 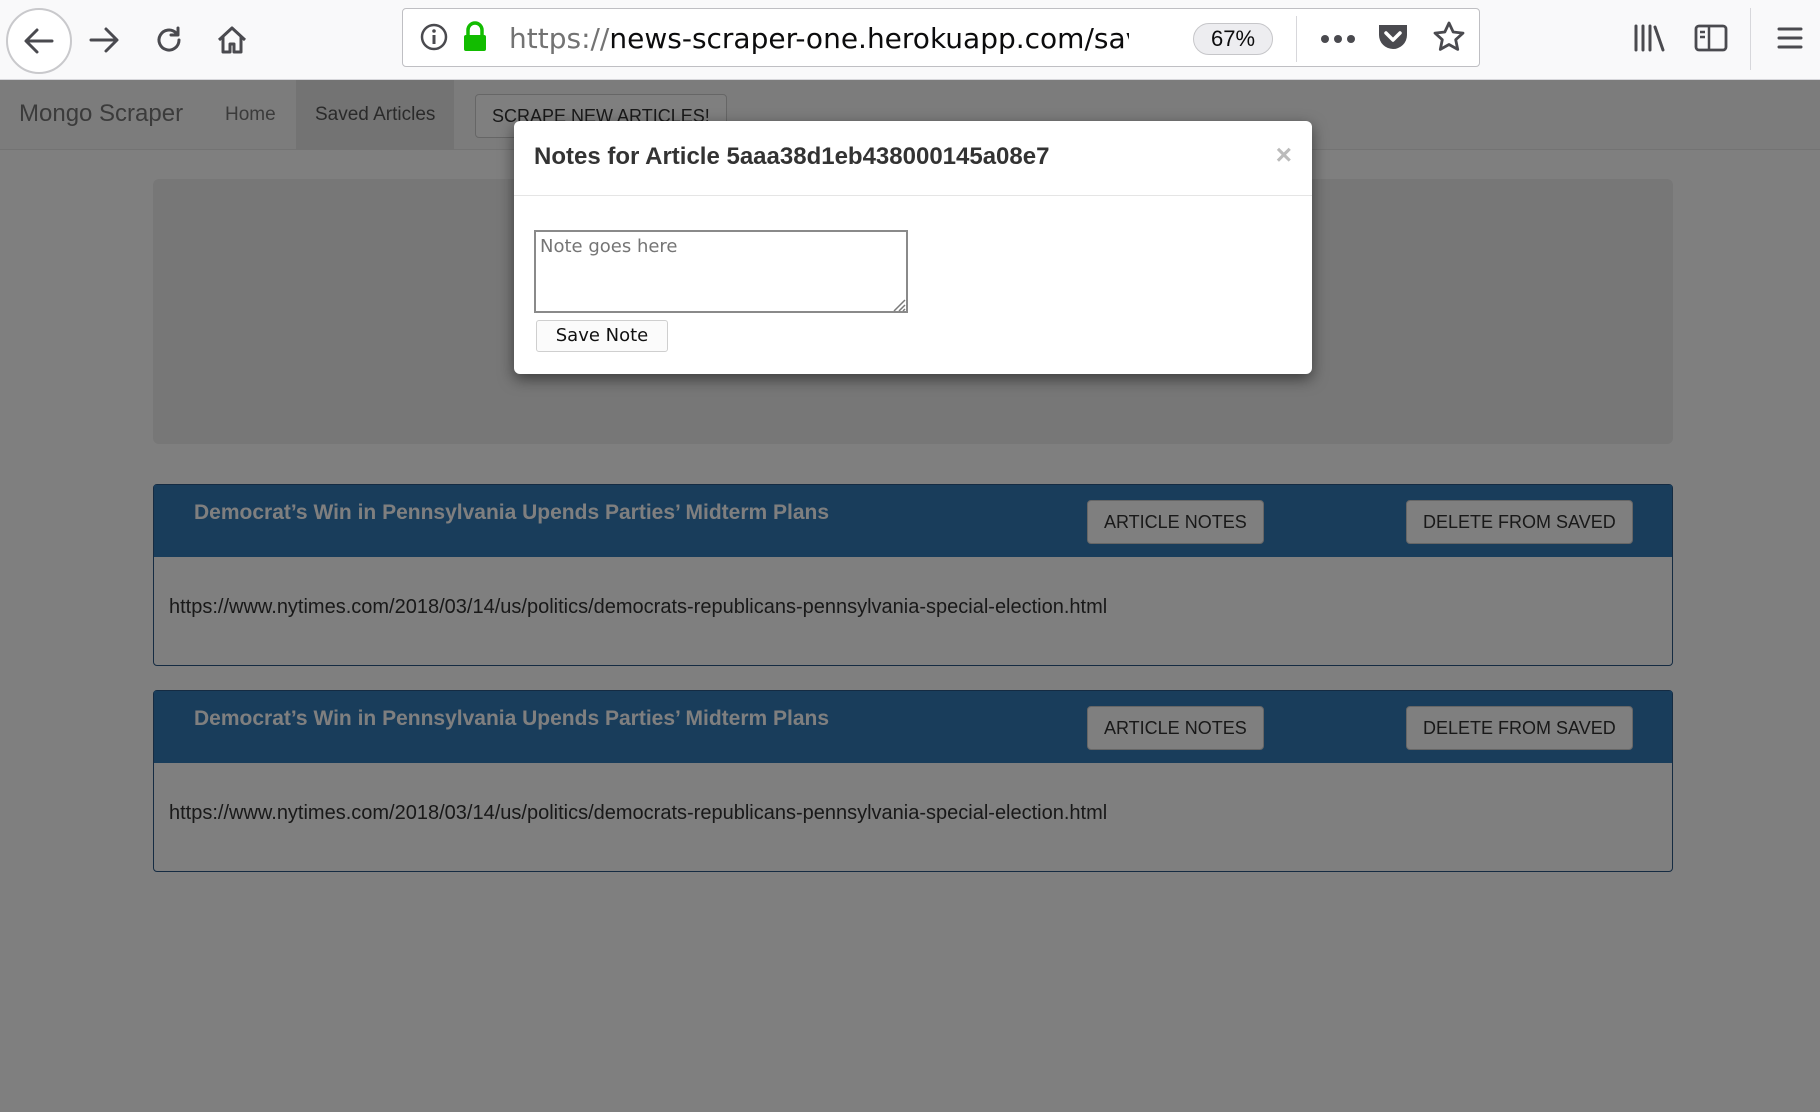 I want to click on star-icon, so click(x=1449, y=37).